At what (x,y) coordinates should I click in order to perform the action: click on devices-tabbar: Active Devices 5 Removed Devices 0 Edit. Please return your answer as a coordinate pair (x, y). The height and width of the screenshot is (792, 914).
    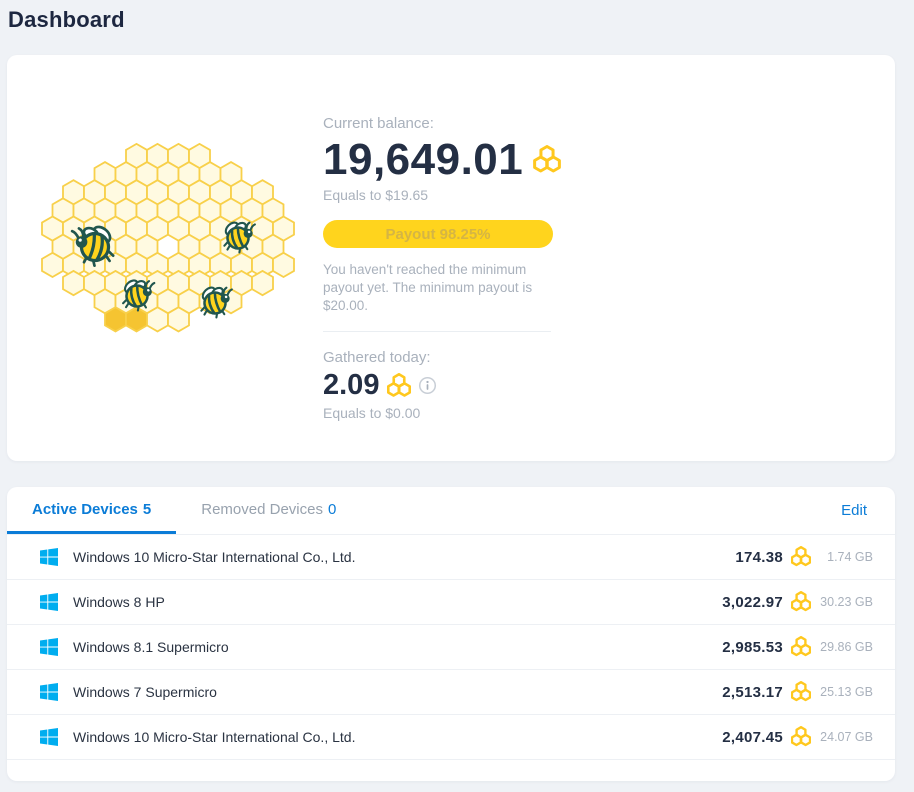
    Looking at the image, I should click on (451, 511).